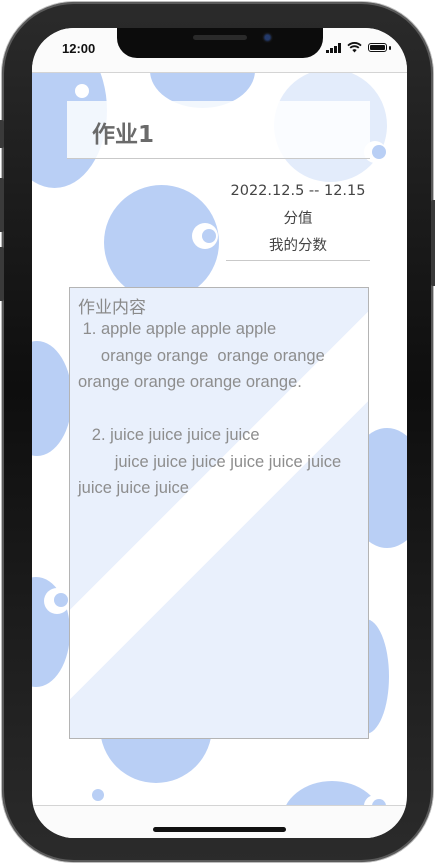 The width and height of the screenshot is (435, 864). What do you see at coordinates (52, 398) in the screenshot?
I see `bubble` at bounding box center [52, 398].